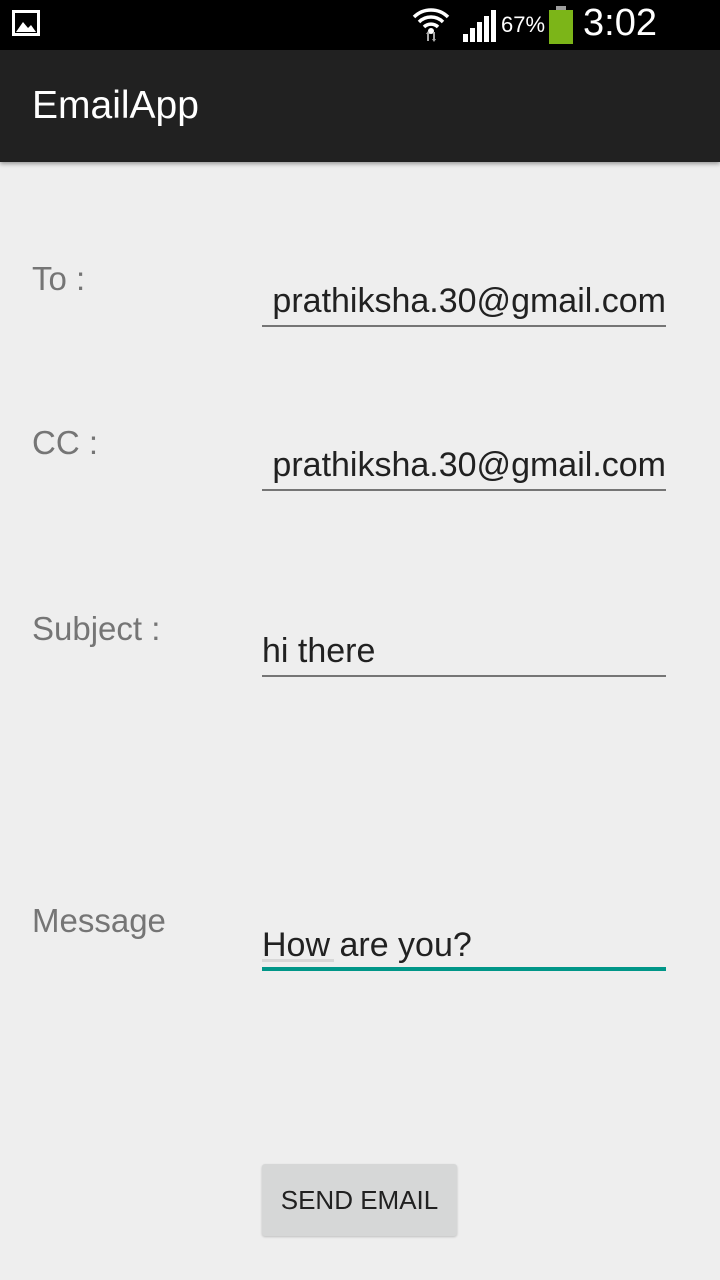  What do you see at coordinates (464, 490) in the screenshot?
I see `cc-underline` at bounding box center [464, 490].